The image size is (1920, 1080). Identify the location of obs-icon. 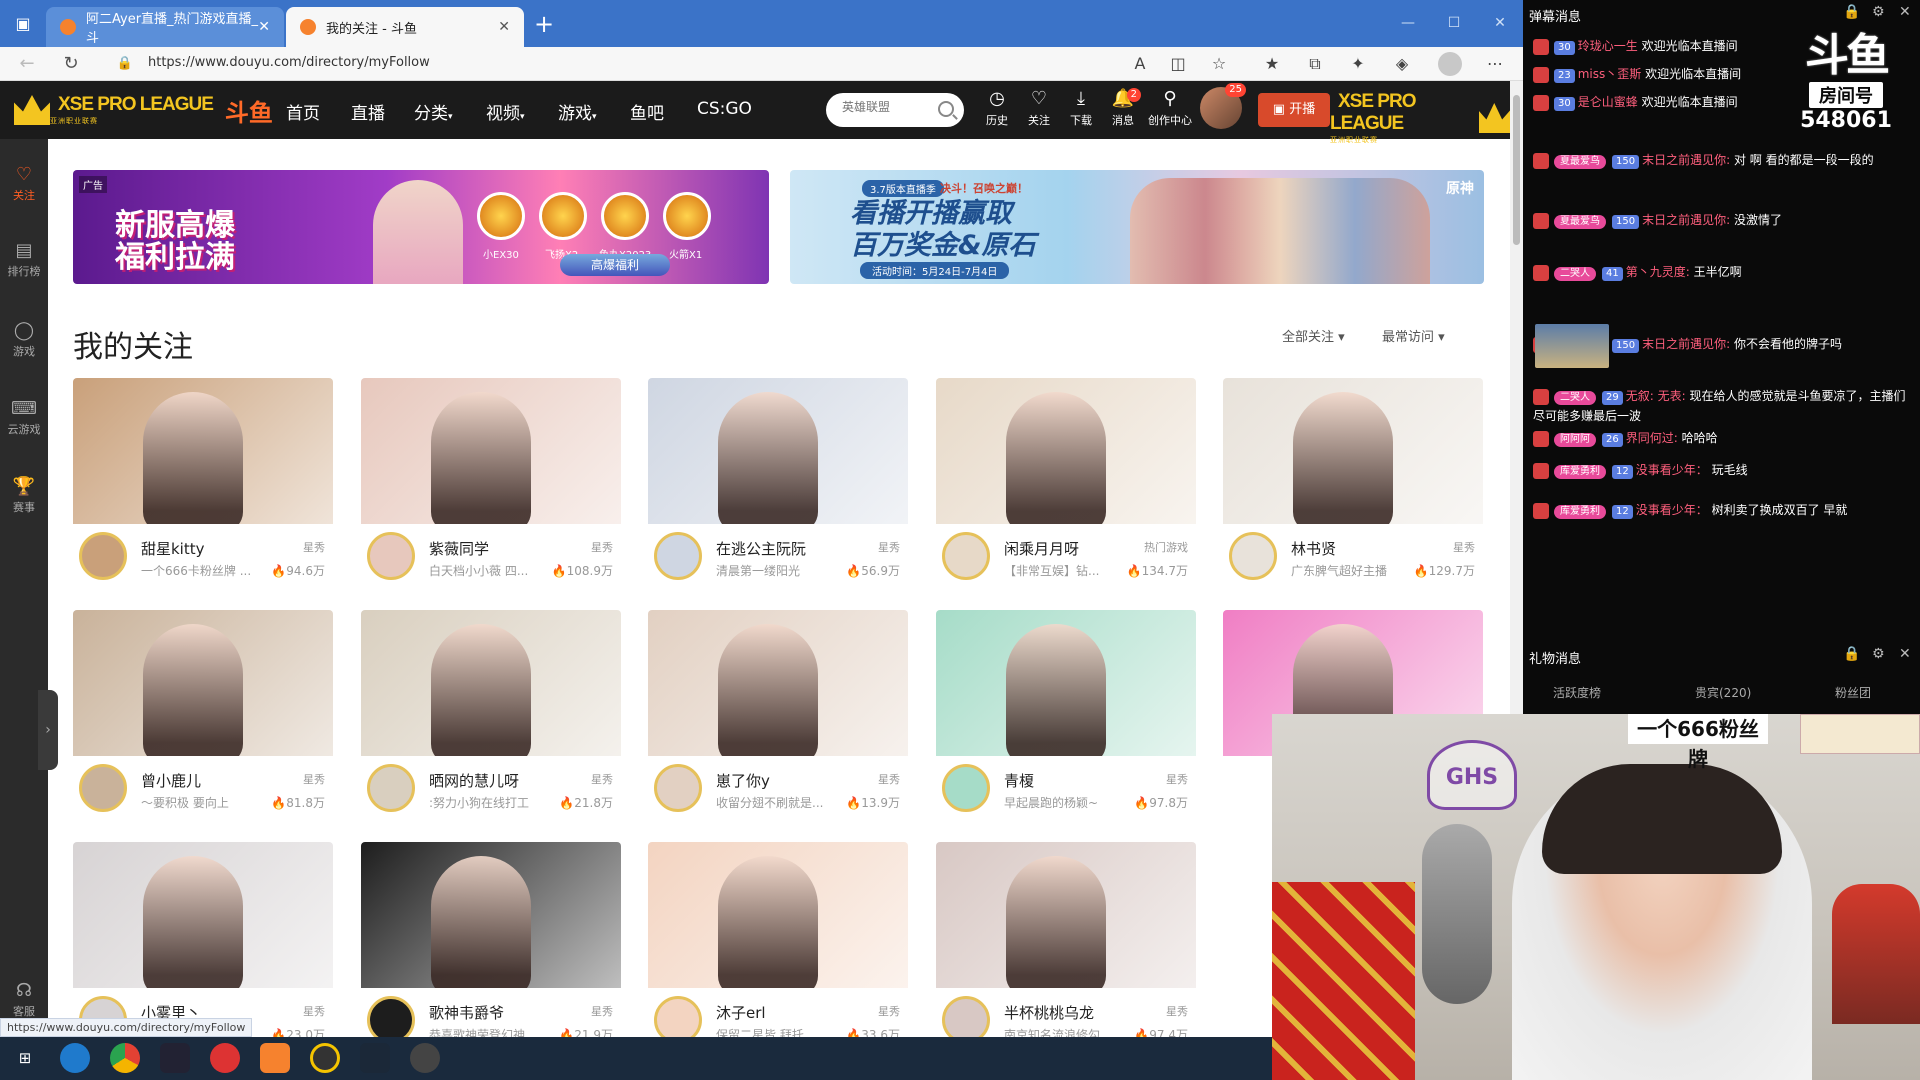
(325, 1058).